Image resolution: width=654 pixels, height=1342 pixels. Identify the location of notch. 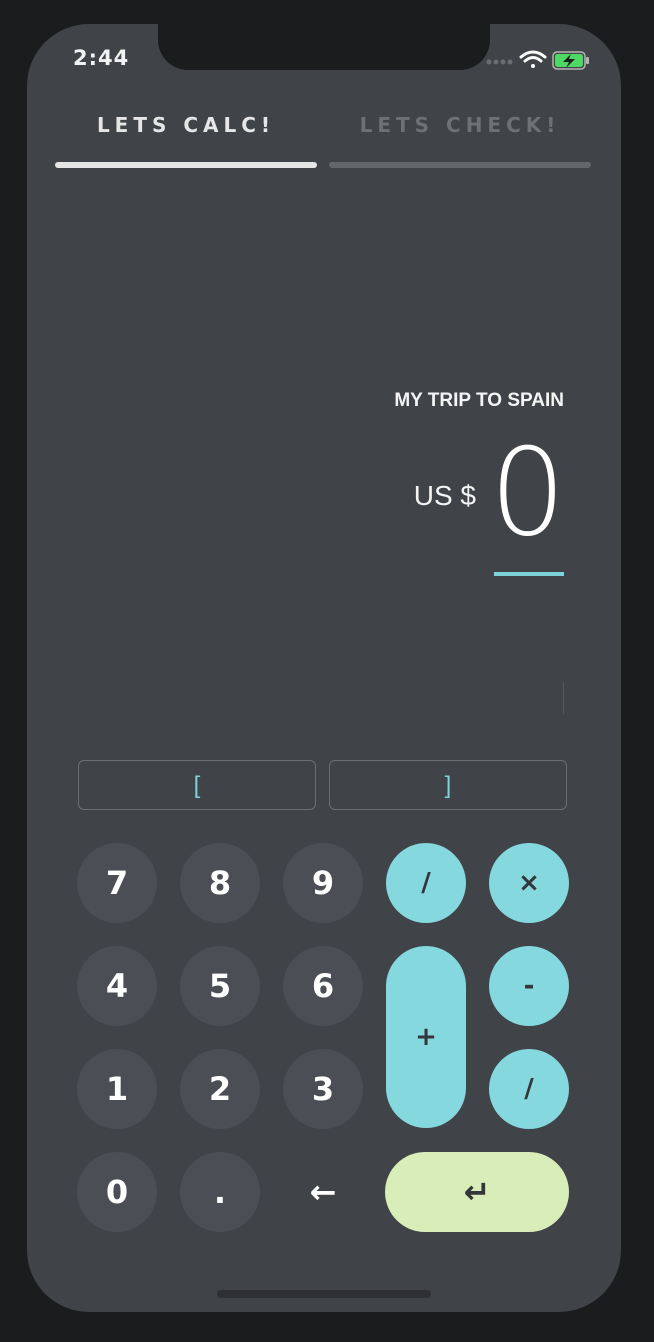
(324, 47).